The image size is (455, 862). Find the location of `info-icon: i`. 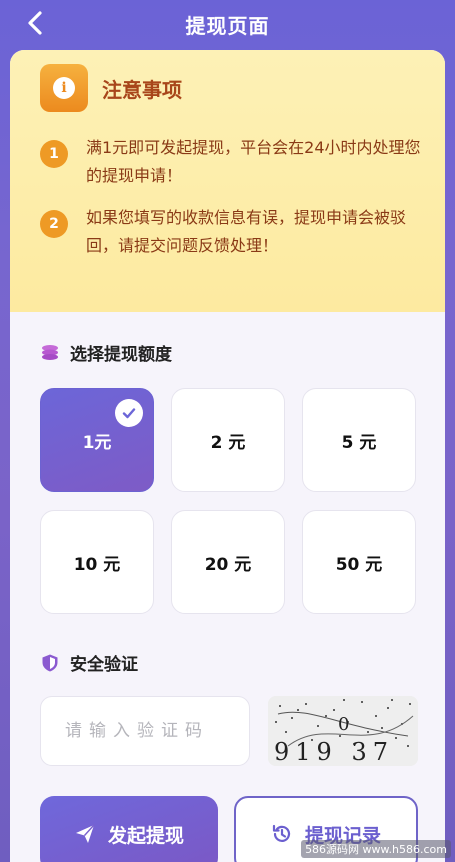

info-icon: i is located at coordinates (64, 88).